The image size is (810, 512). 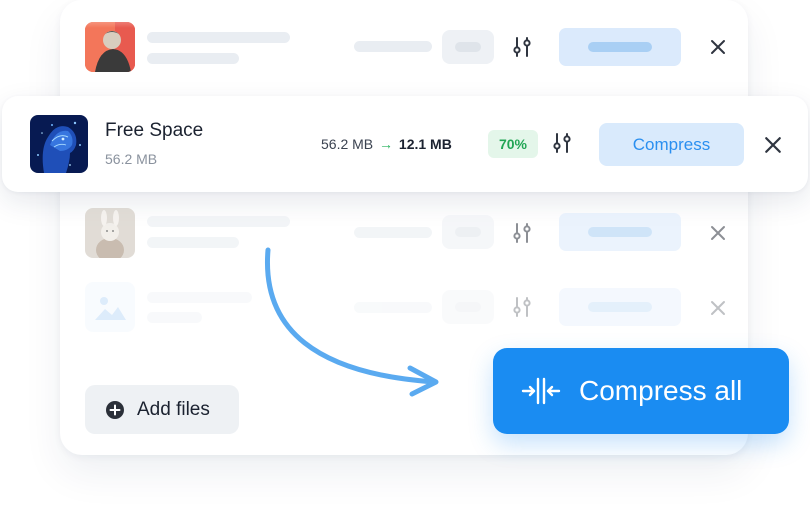 I want to click on image-placeholder-icon, so click(x=110, y=307).